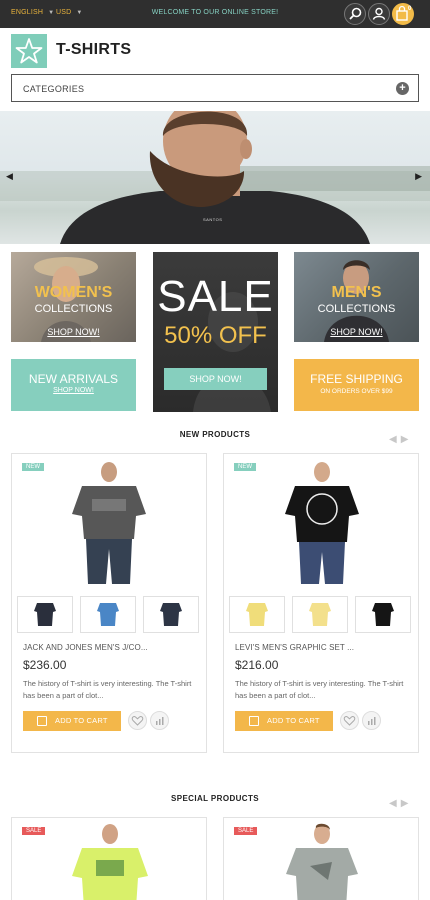  Describe the element at coordinates (215, 88) in the screenshot. I see `categories-dropdown: CATEGORIES +` at that location.